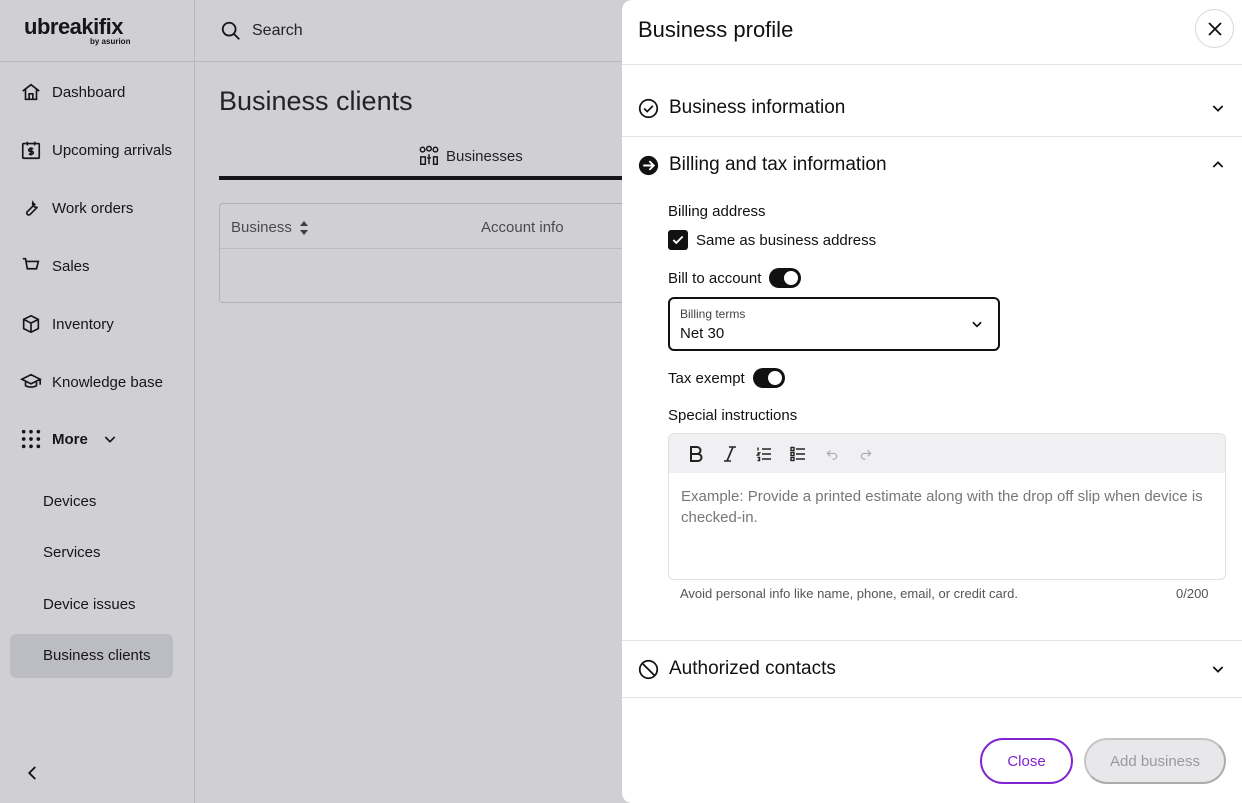 Image resolution: width=1242 pixels, height=803 pixels. Describe the element at coordinates (648, 165) in the screenshot. I see `arrow-right-circle-icon` at that location.